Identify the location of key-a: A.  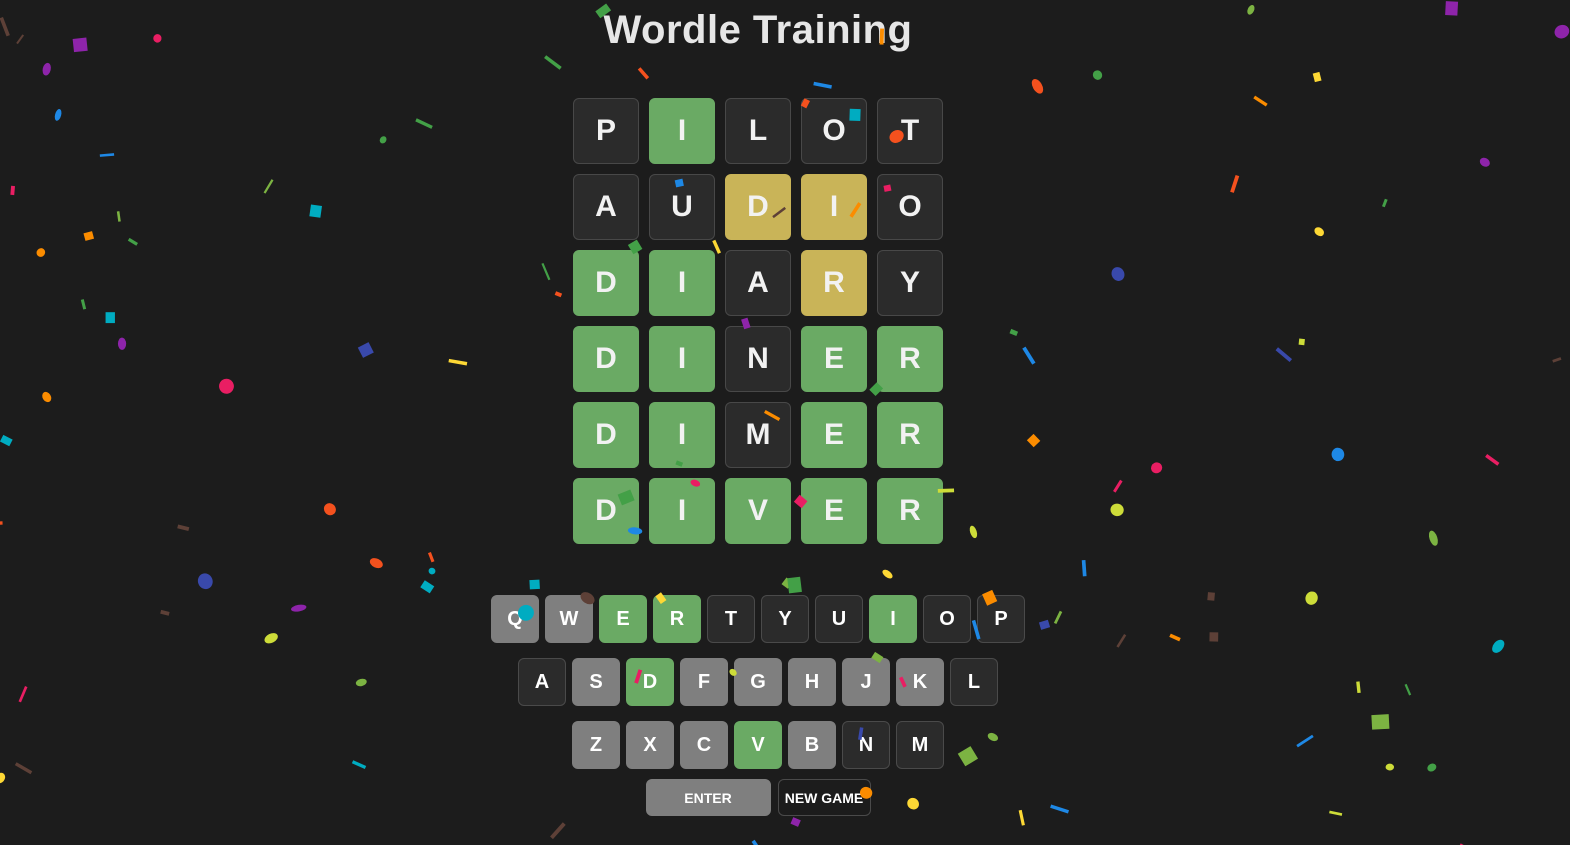
(542, 682).